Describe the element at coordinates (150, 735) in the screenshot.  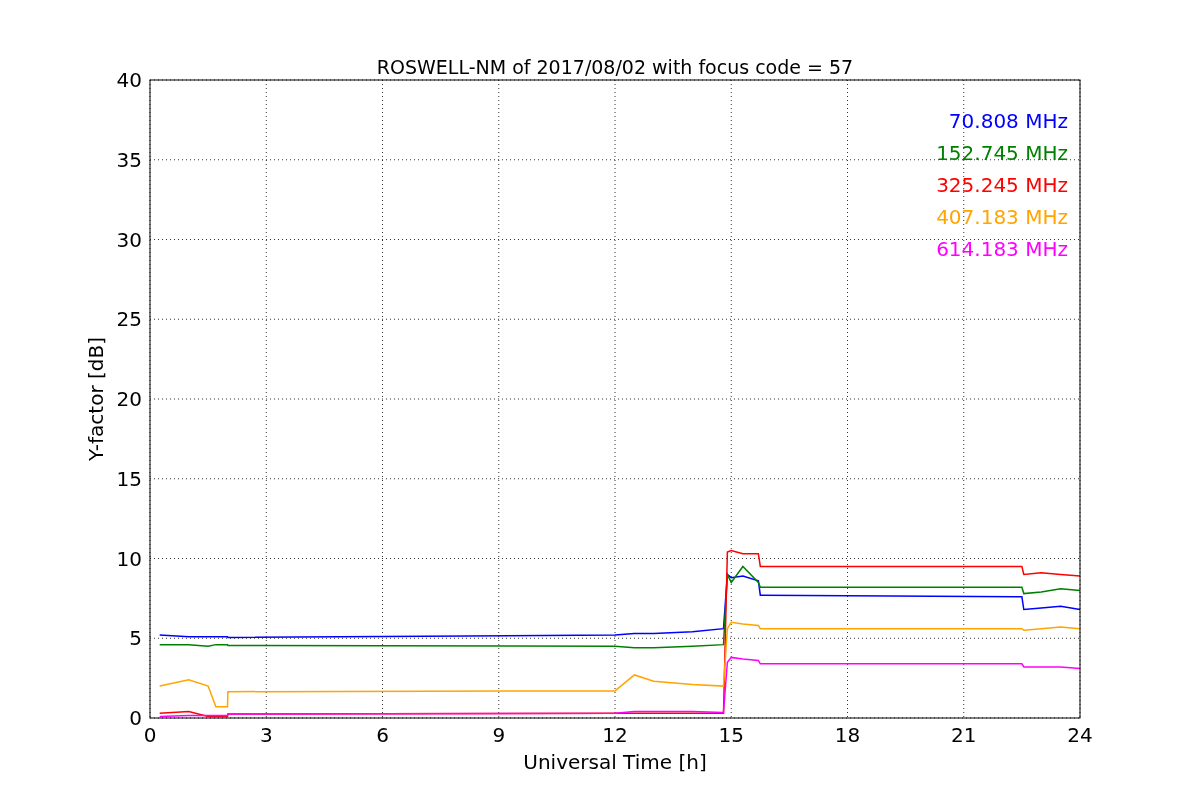
I see `x-tick-label: 0` at that location.